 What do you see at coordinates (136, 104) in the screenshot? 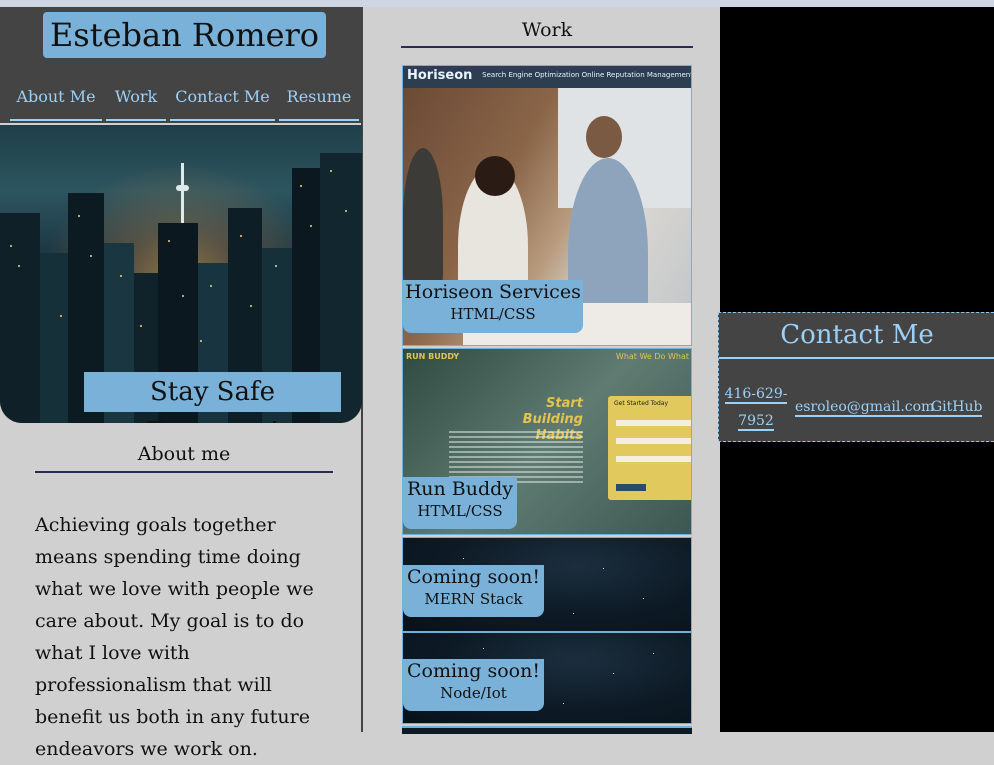
I see `nav-work: Work` at bounding box center [136, 104].